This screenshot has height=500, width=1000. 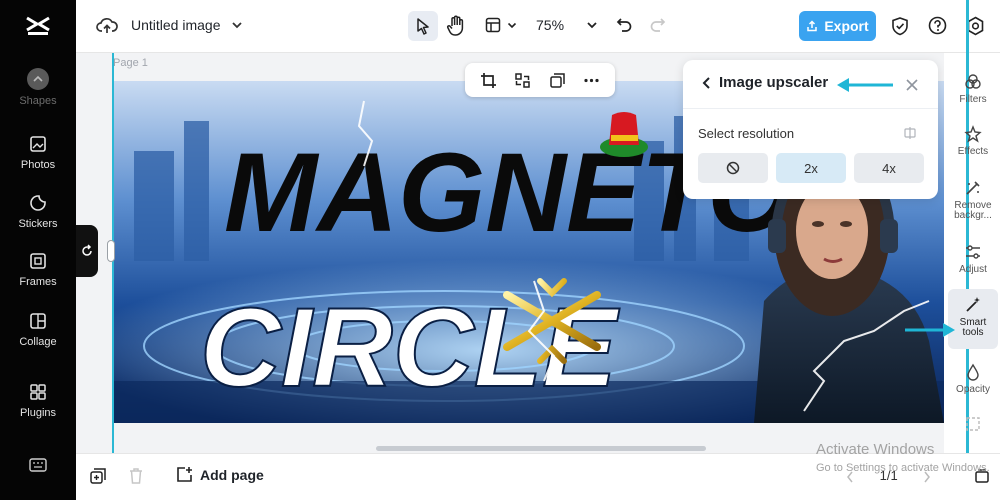 I want to click on redo-icon, so click(x=658, y=25).